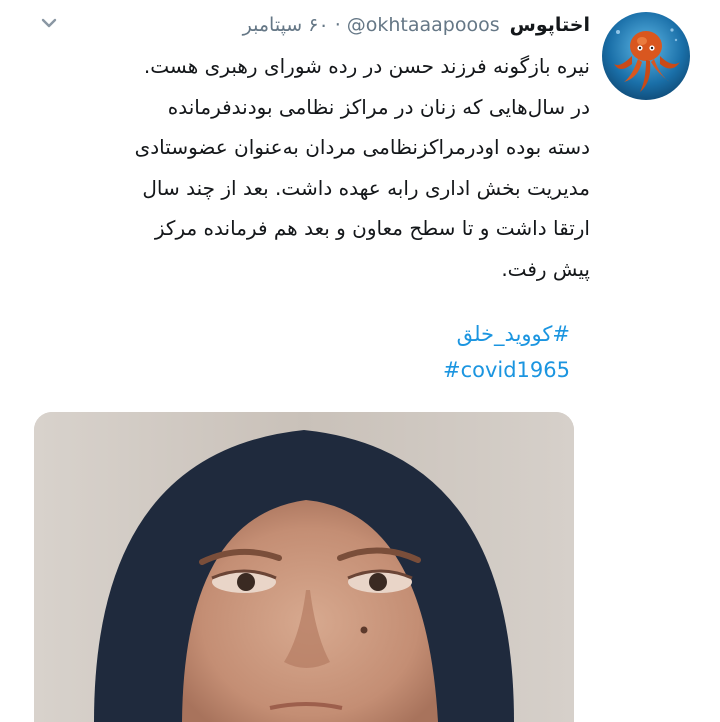 The image size is (720, 722). Describe the element at coordinates (423, 25) in the screenshot. I see `user-handle: @okhtaaapooos` at that location.